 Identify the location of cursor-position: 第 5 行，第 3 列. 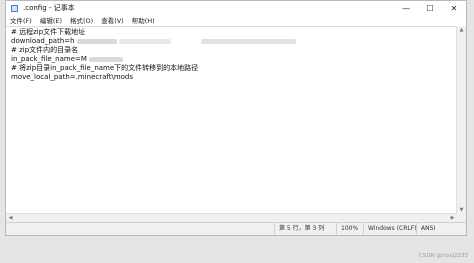
(305, 229).